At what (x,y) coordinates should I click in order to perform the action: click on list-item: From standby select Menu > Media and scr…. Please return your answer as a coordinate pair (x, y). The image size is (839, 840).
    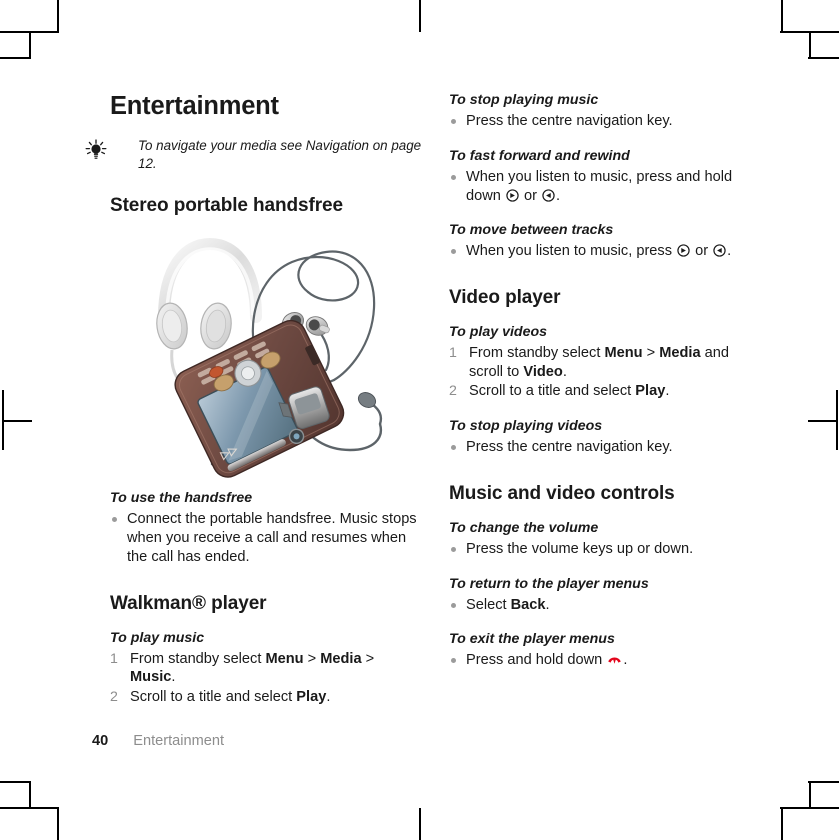
    Looking at the image, I should click on (589, 362).